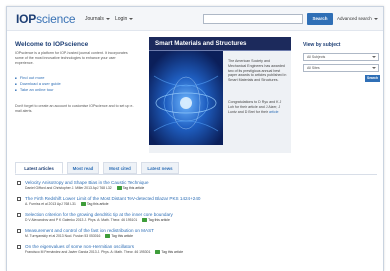  I want to click on logo-iop-text: IOP, so click(26, 19).